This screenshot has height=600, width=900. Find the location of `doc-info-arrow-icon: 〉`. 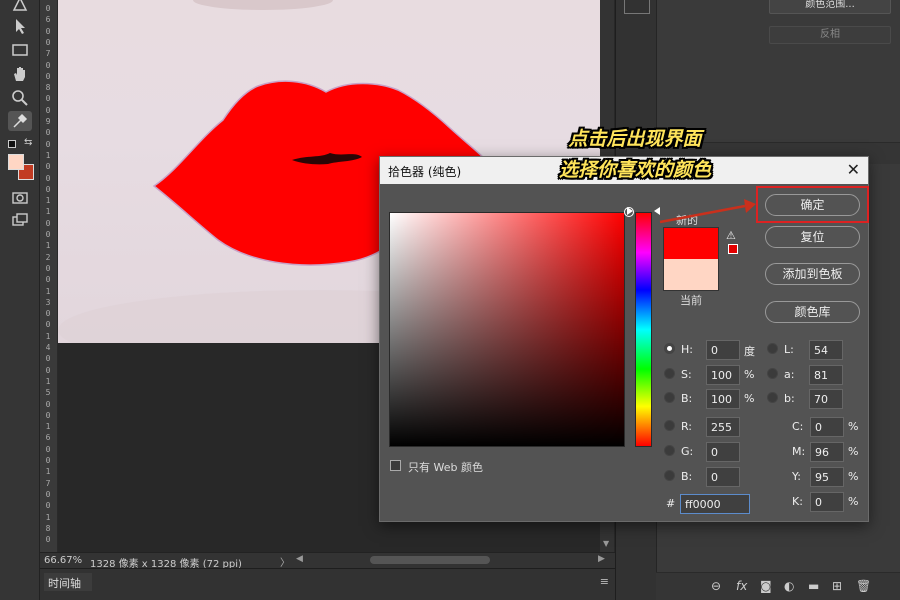

doc-info-arrow-icon: 〉 is located at coordinates (285, 561).